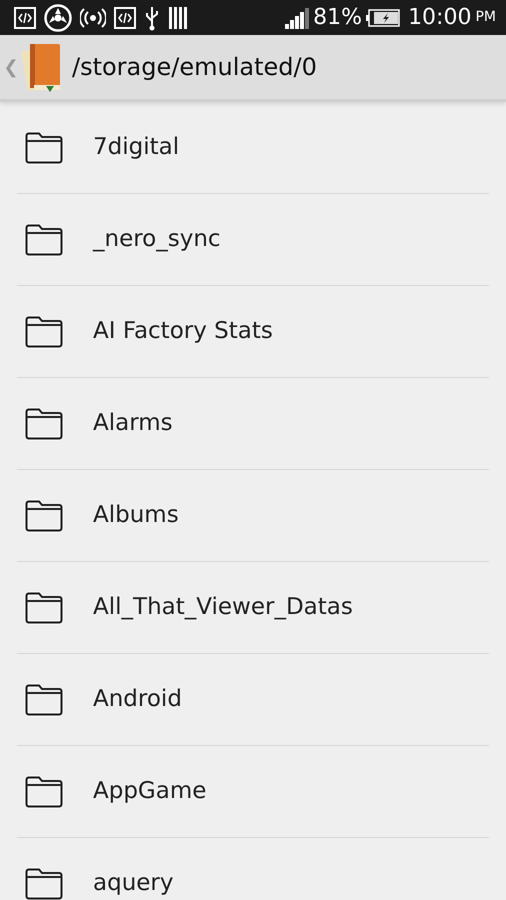 This screenshot has height=900, width=506. I want to click on folder-name: _nero_sync, so click(157, 239).